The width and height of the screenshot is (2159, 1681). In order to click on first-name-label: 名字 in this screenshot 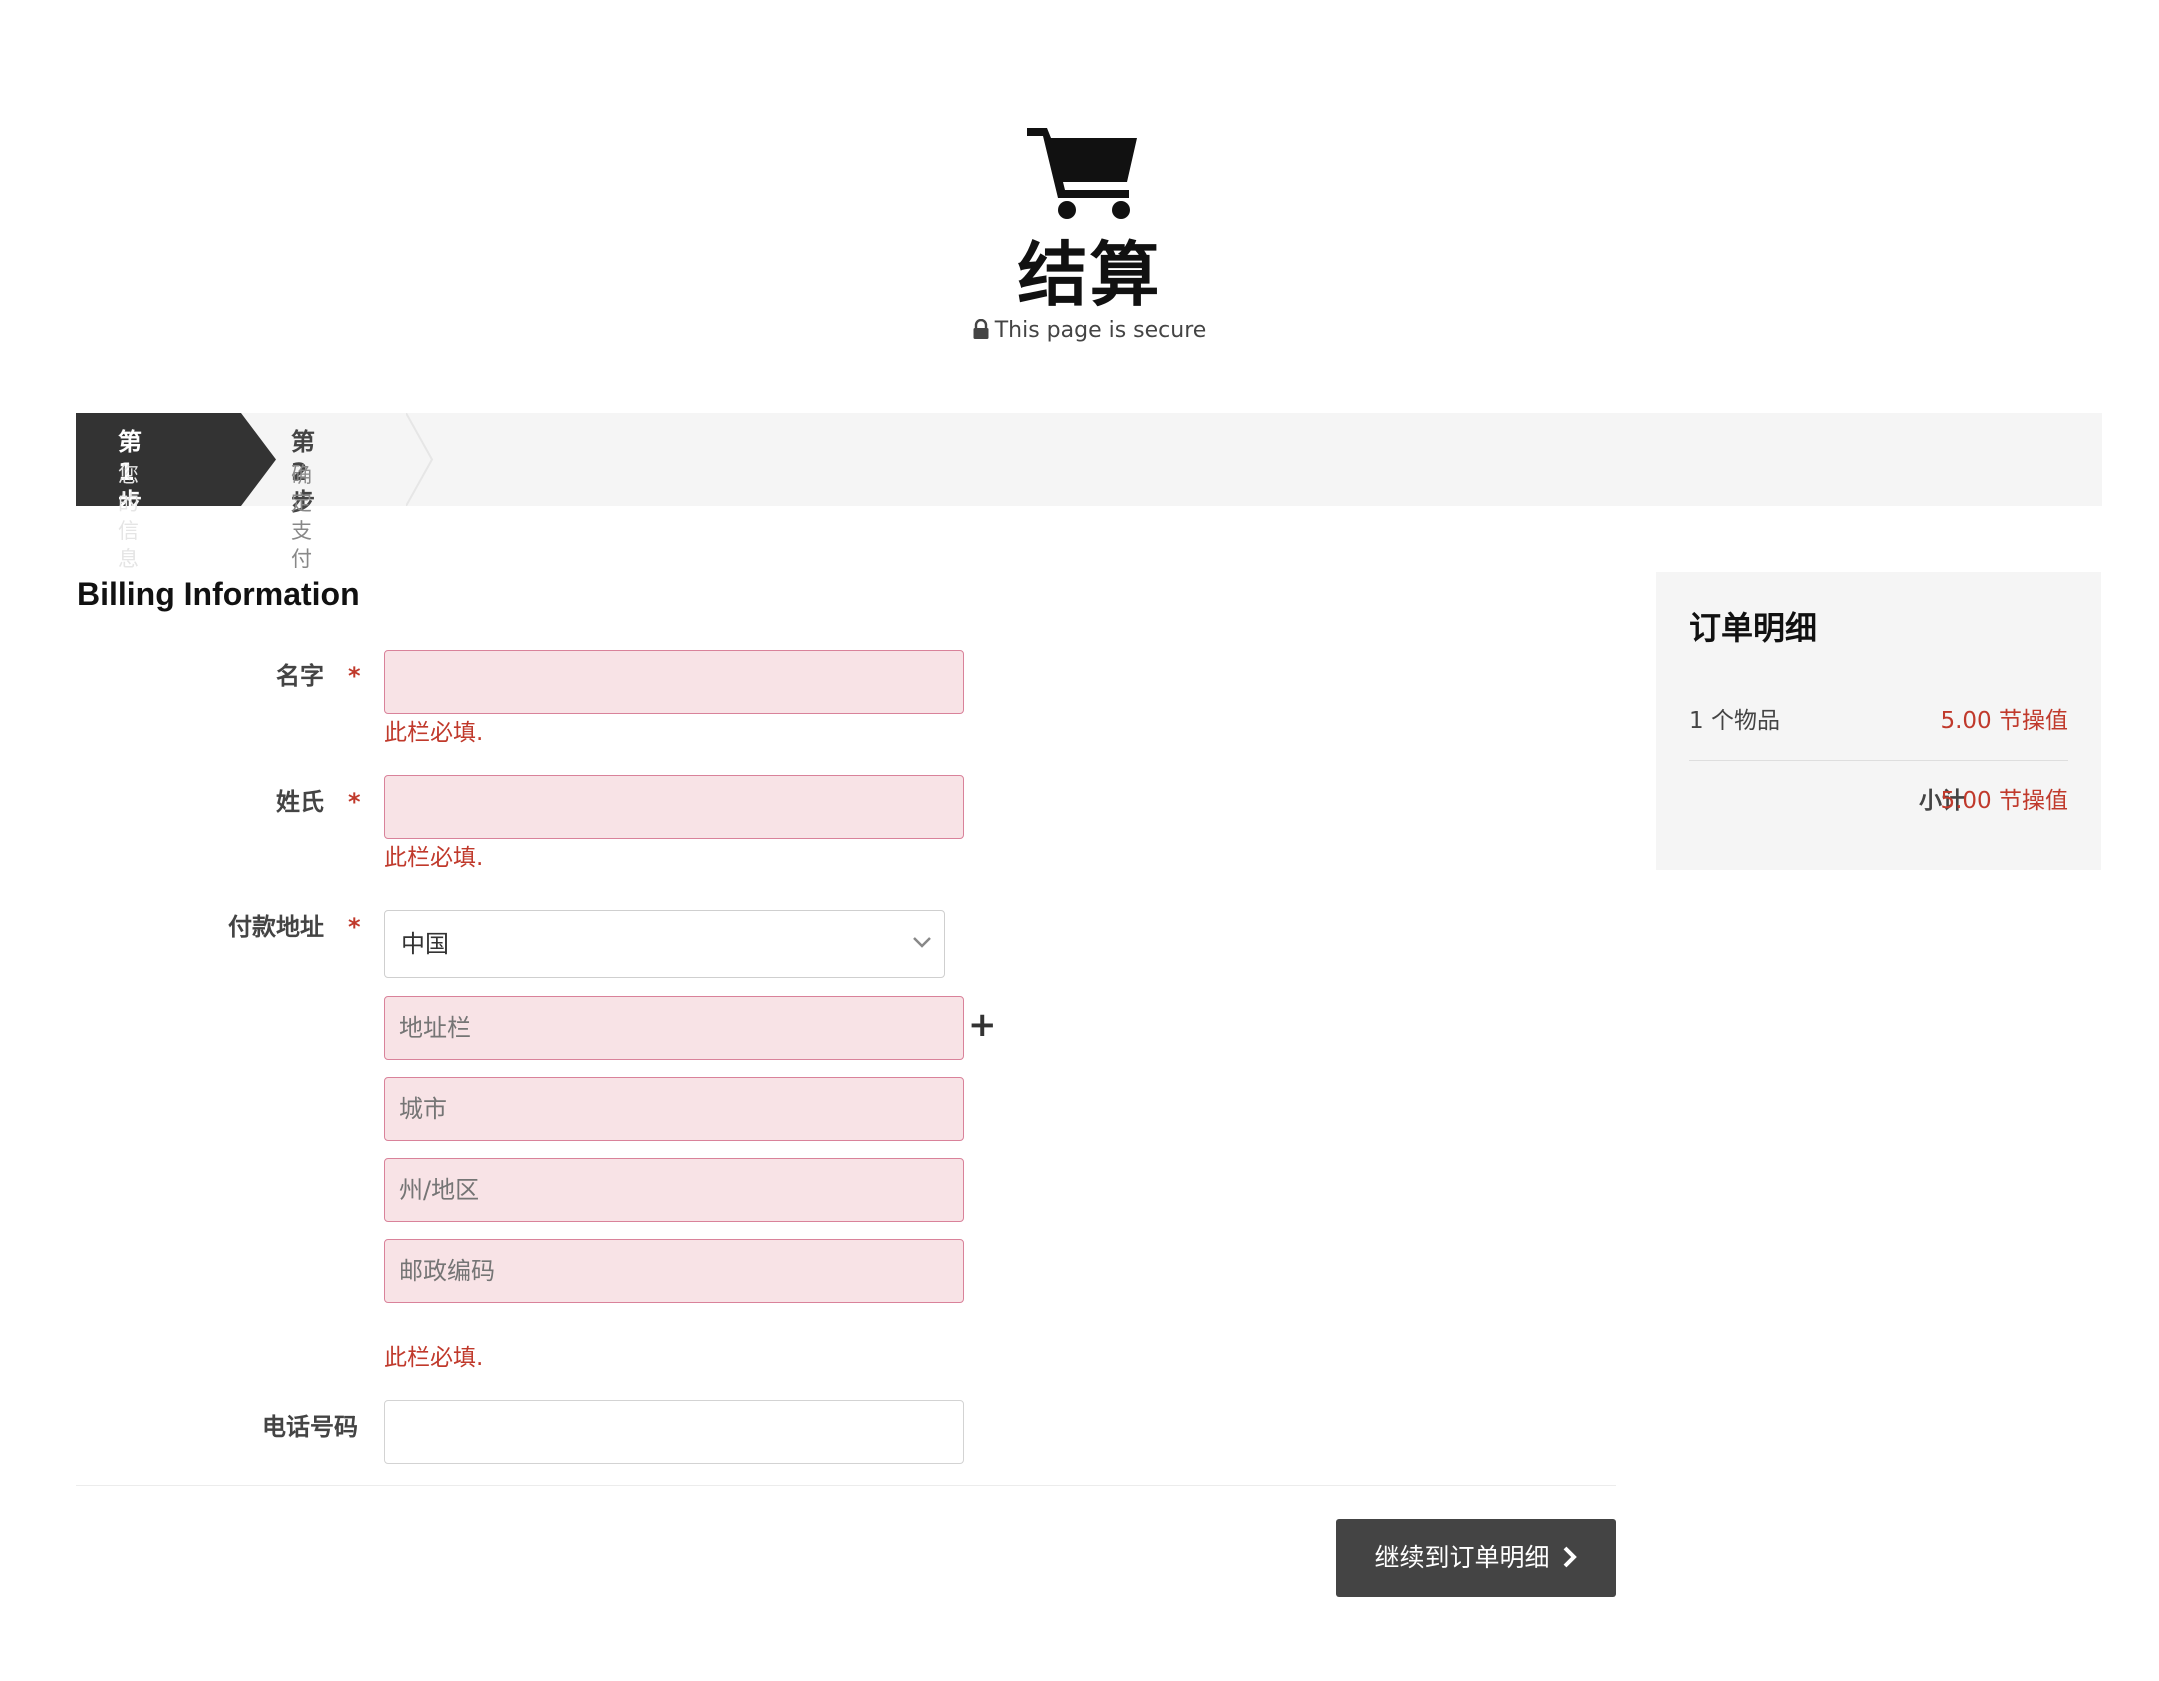, I will do `click(300, 676)`.